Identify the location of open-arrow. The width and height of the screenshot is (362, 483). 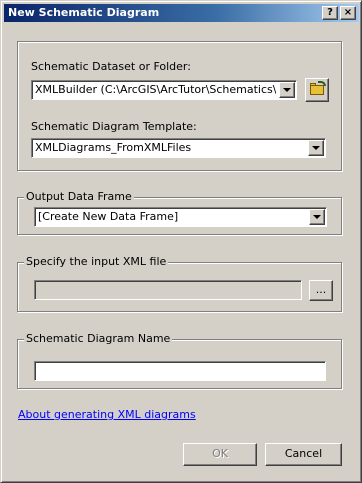
(322, 83).